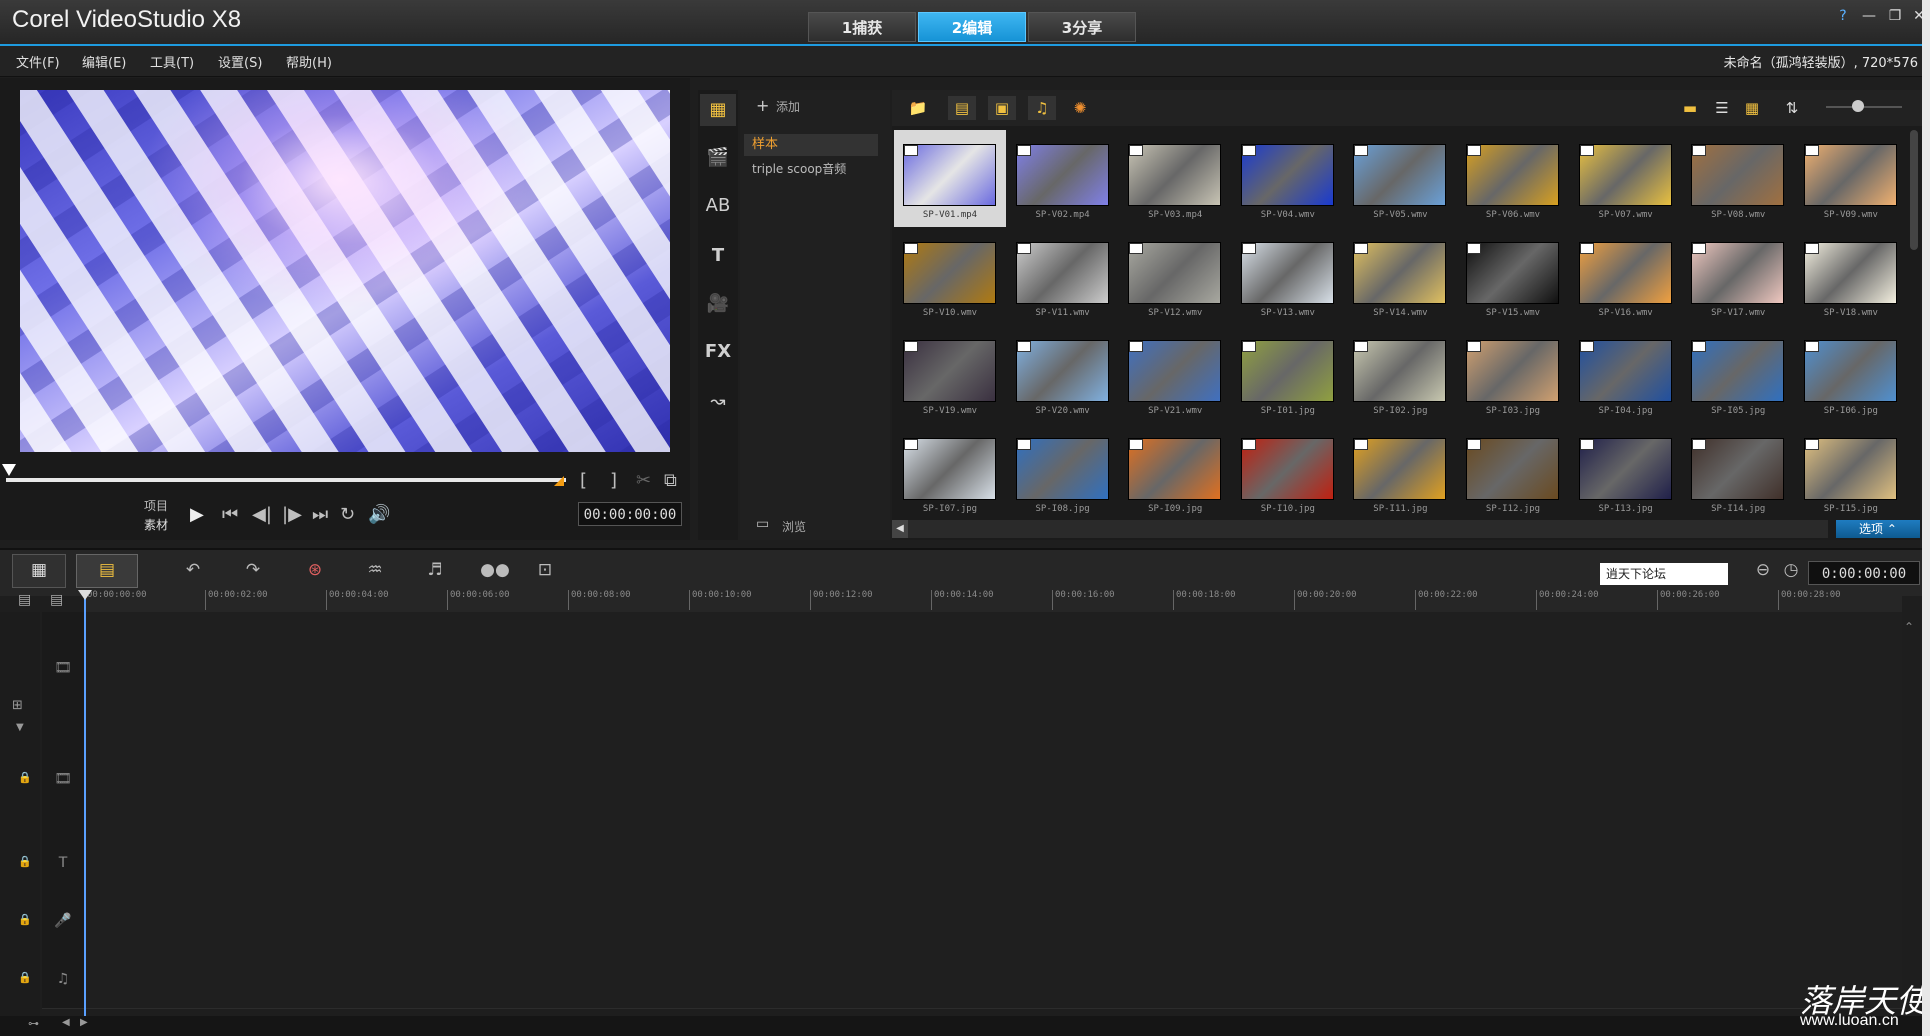 Image resolution: width=1930 pixels, height=1036 pixels. I want to click on transition-icon: AB, so click(718, 206).